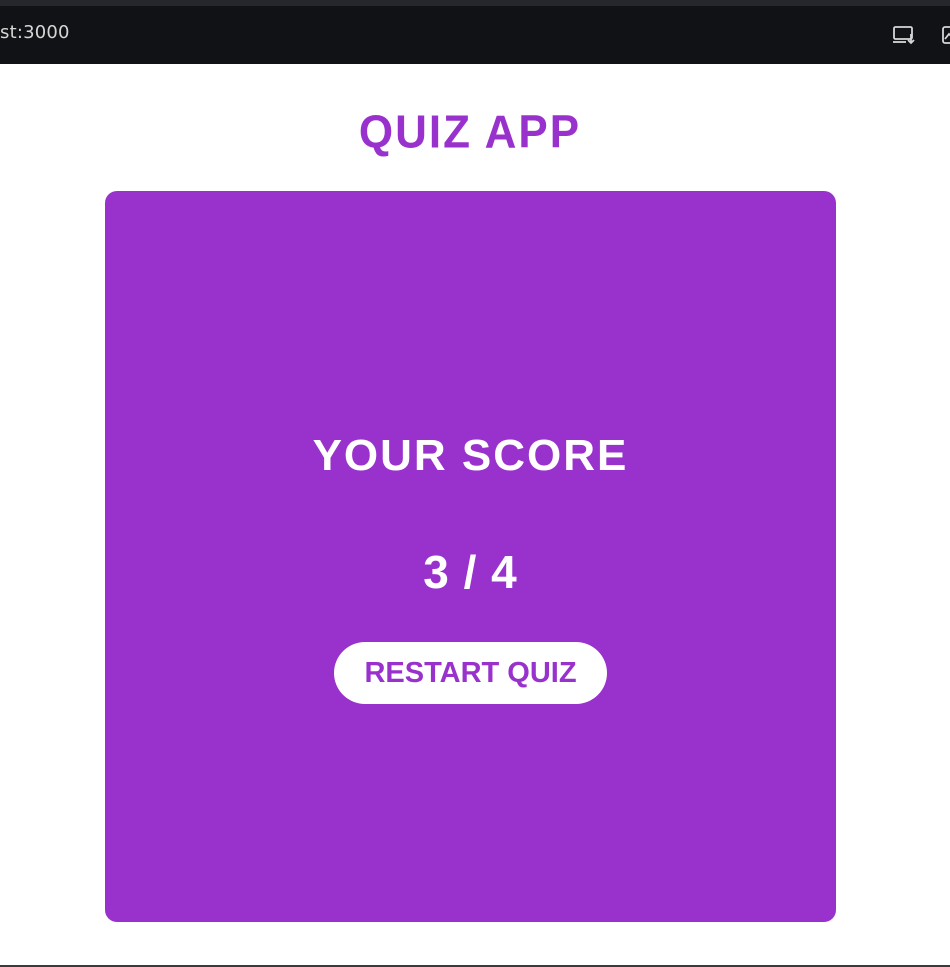 Image resolution: width=950 pixels, height=967 pixels. I want to click on restart-quiz-button: RESTART QUIZ, so click(470, 673).